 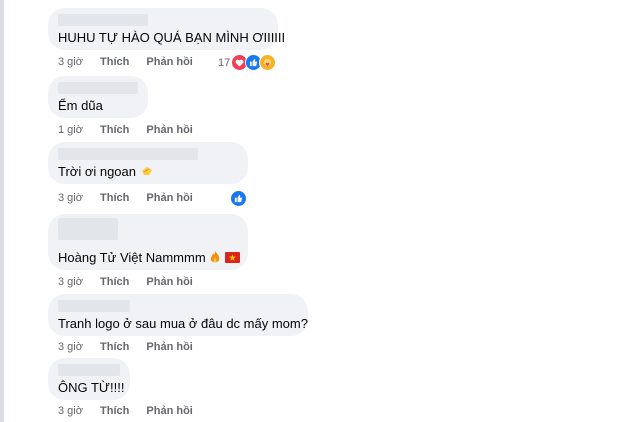 I want to click on comment-bubble: HUHU TỰ HÀO QUÁ BẠN MÌNH ƠIIIIII, so click(x=166, y=29).